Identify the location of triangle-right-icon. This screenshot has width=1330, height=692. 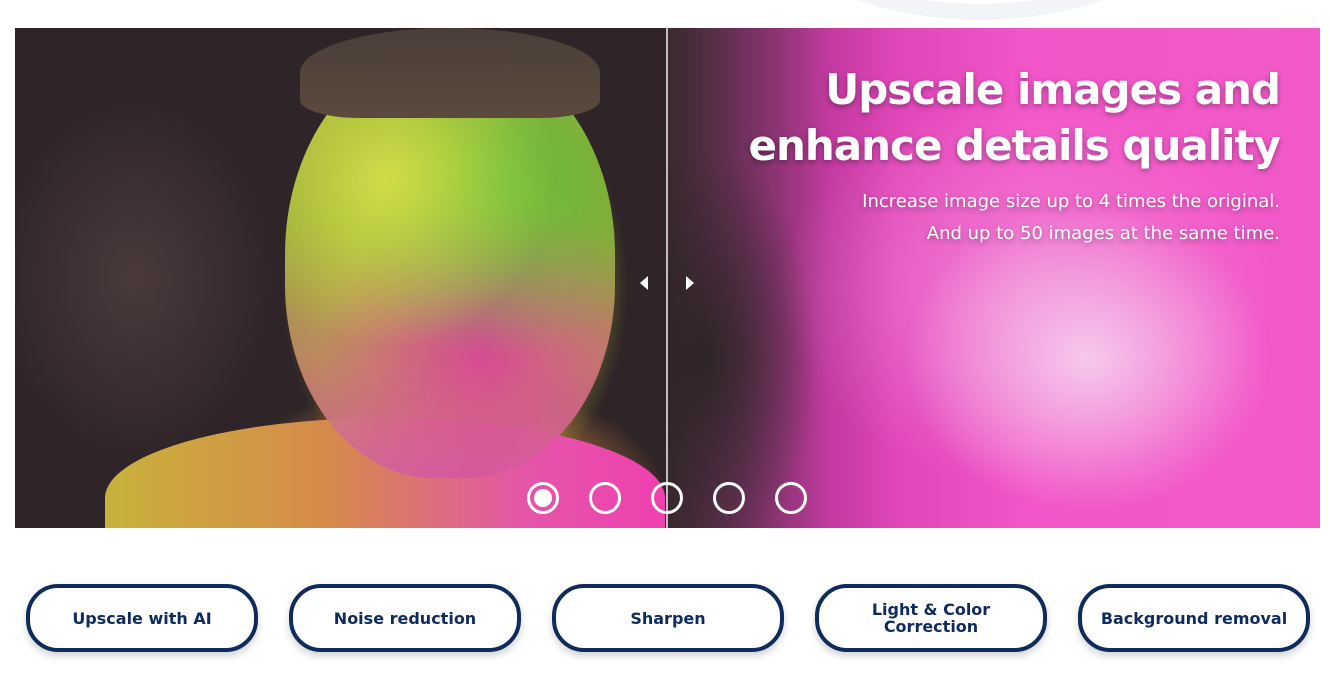
(690, 283).